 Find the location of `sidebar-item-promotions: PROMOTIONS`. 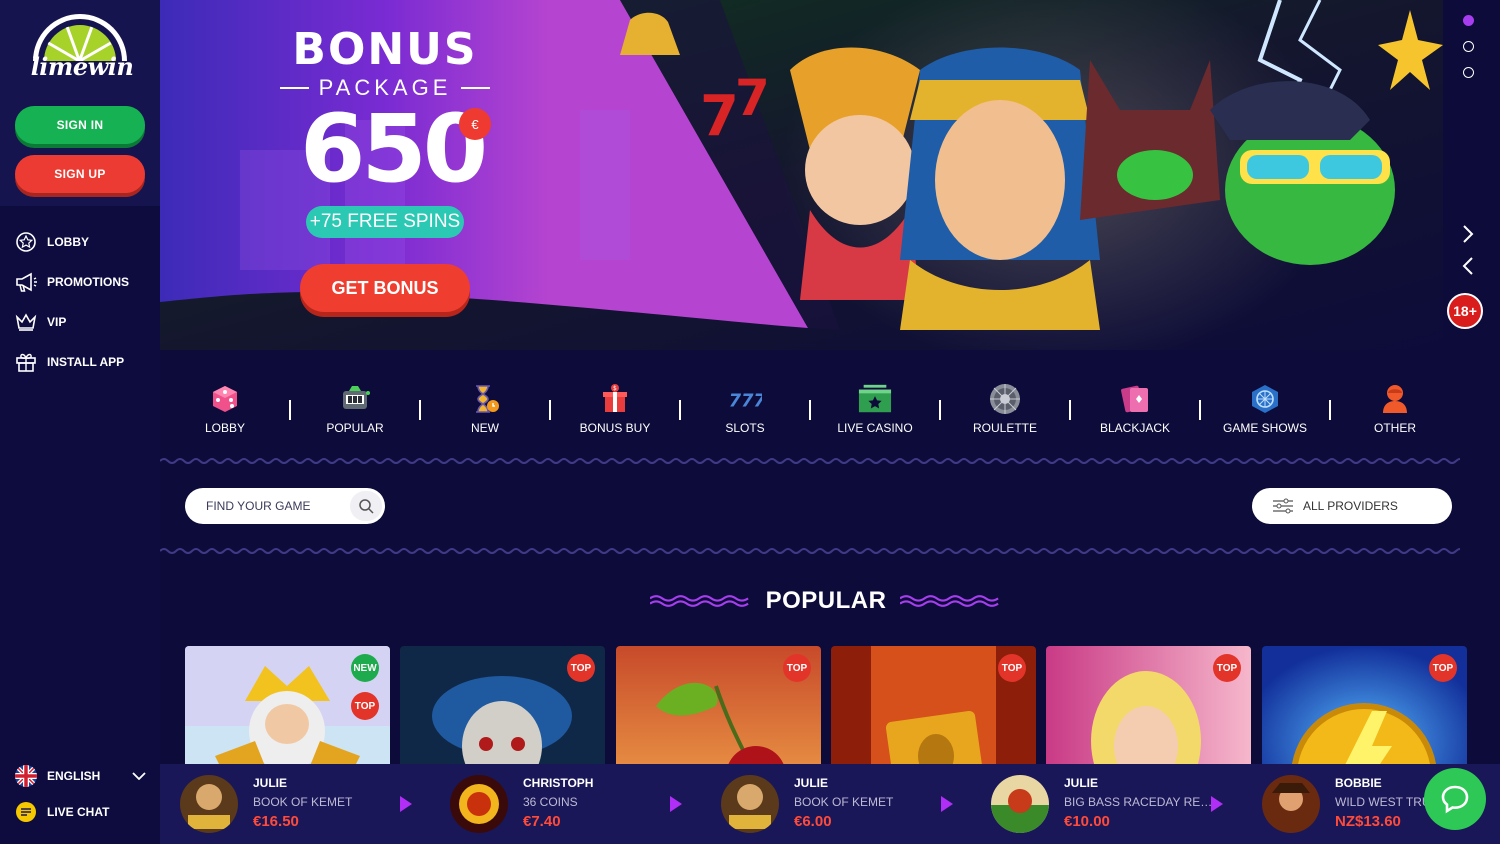

sidebar-item-promotions: PROMOTIONS is located at coordinates (80, 282).